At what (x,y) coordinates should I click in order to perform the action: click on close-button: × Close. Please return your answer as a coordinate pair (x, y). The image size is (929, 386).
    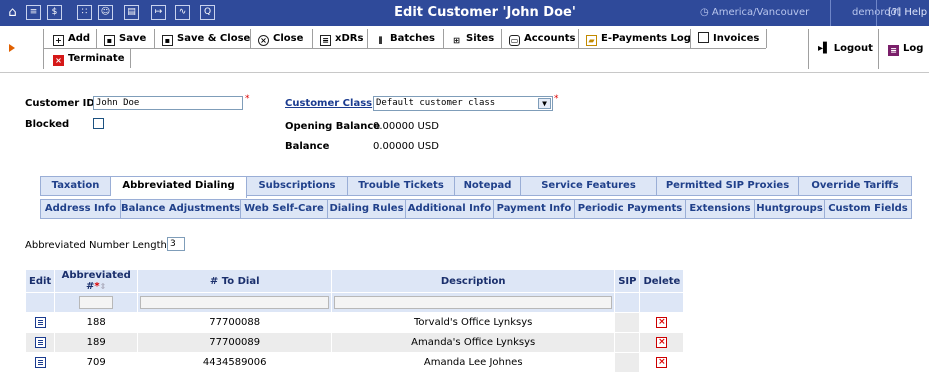
    Looking at the image, I should click on (280, 38).